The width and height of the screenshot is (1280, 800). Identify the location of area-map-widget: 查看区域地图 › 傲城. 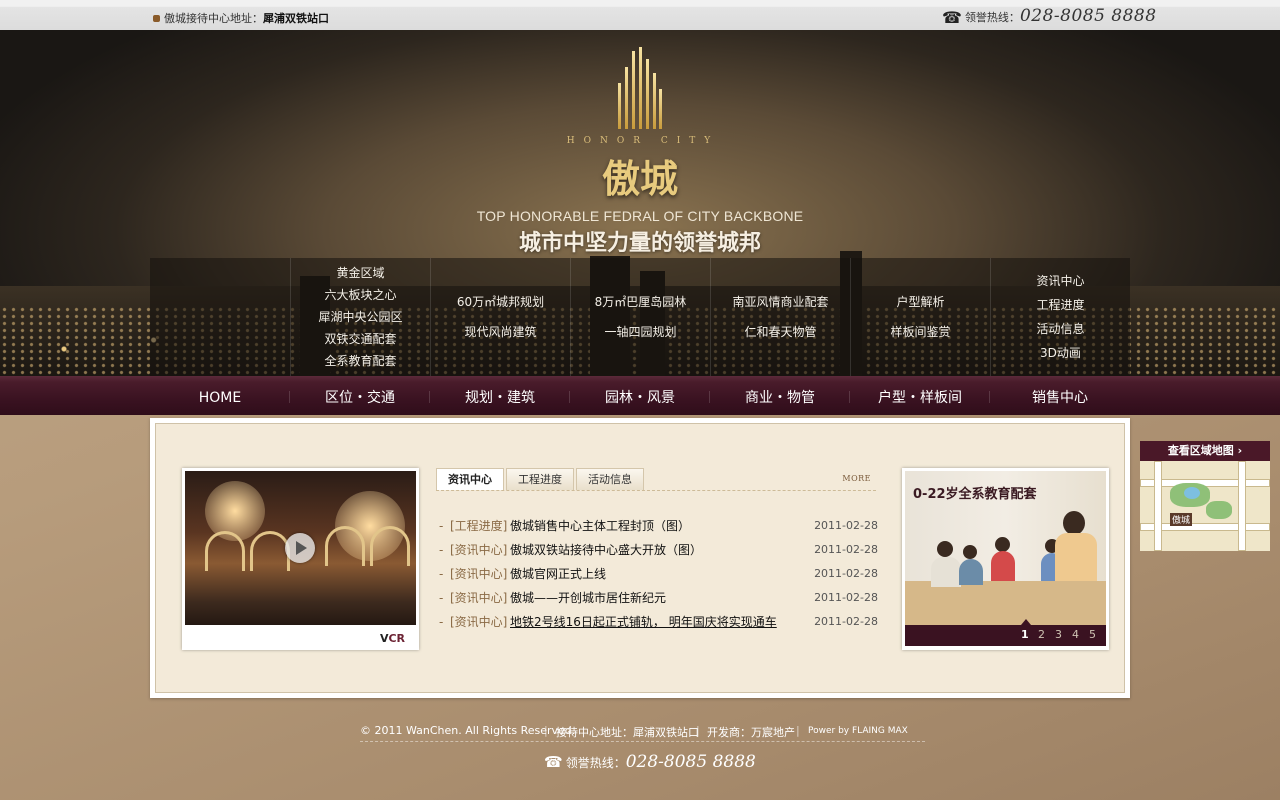
(1205, 496).